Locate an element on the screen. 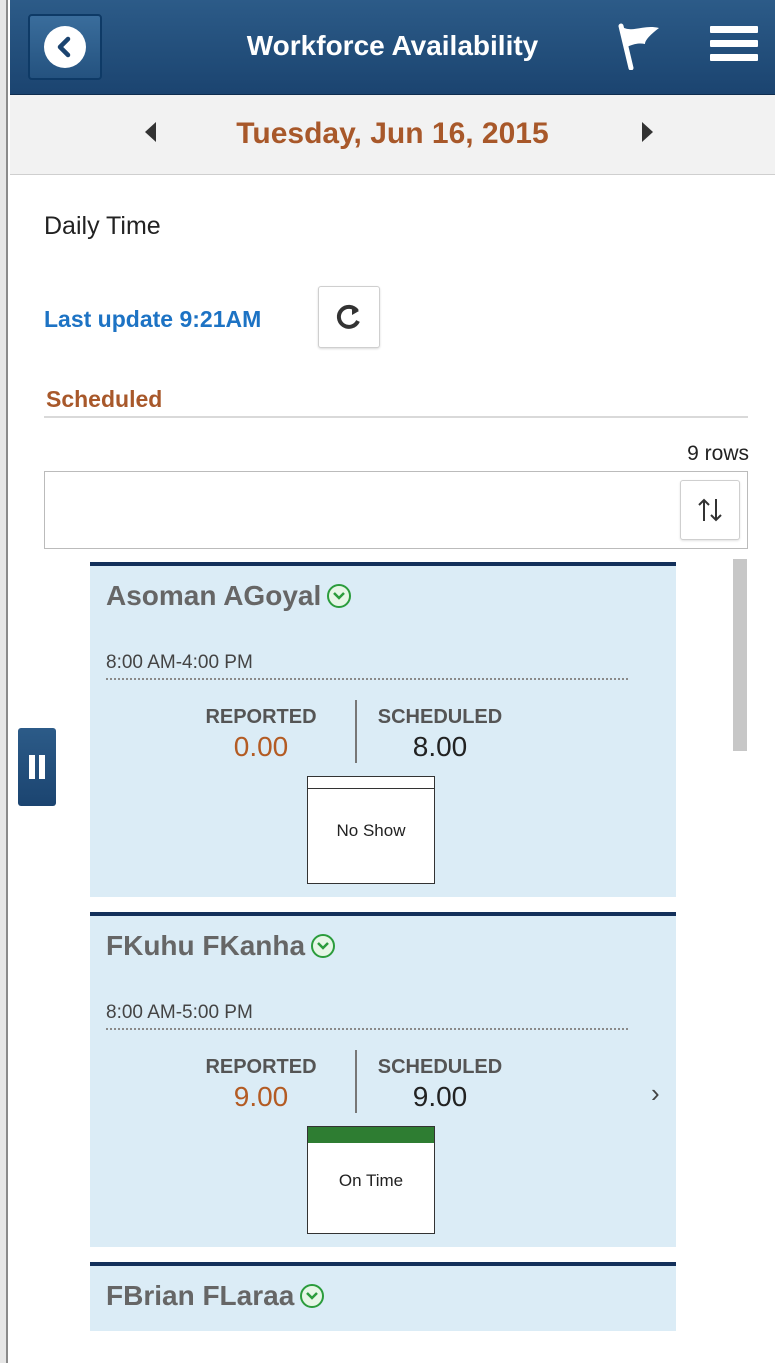 The height and width of the screenshot is (1363, 775). reported-metric: REPORTED 9.00 is located at coordinates (261, 1084).